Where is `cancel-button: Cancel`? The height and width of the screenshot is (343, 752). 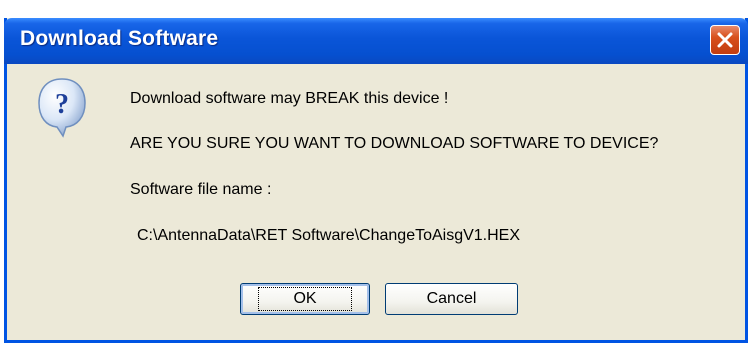 cancel-button: Cancel is located at coordinates (451, 299).